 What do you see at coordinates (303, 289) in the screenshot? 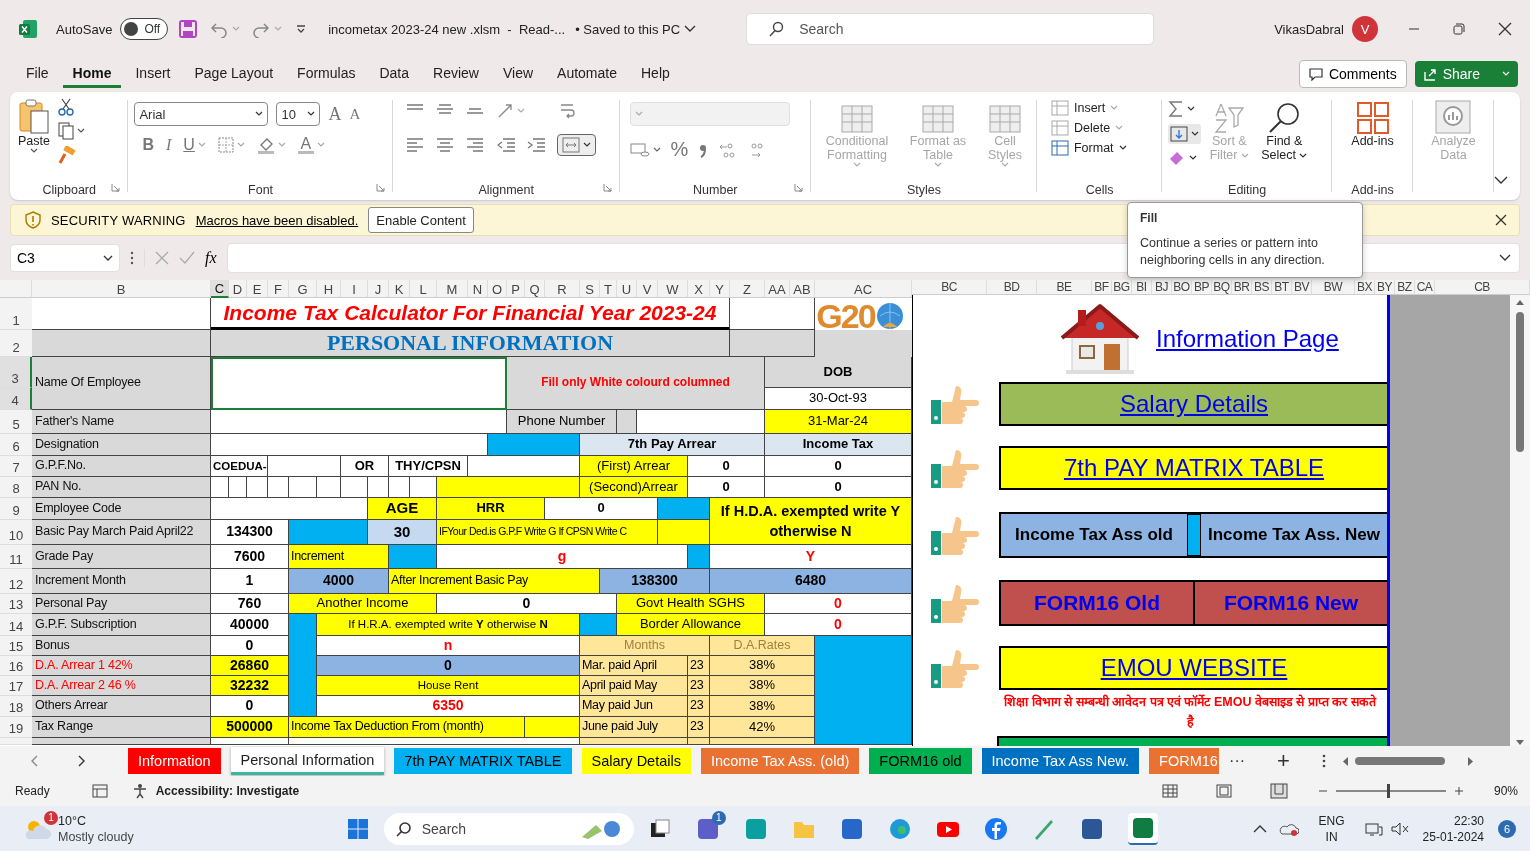
I see `column-header: G` at bounding box center [303, 289].